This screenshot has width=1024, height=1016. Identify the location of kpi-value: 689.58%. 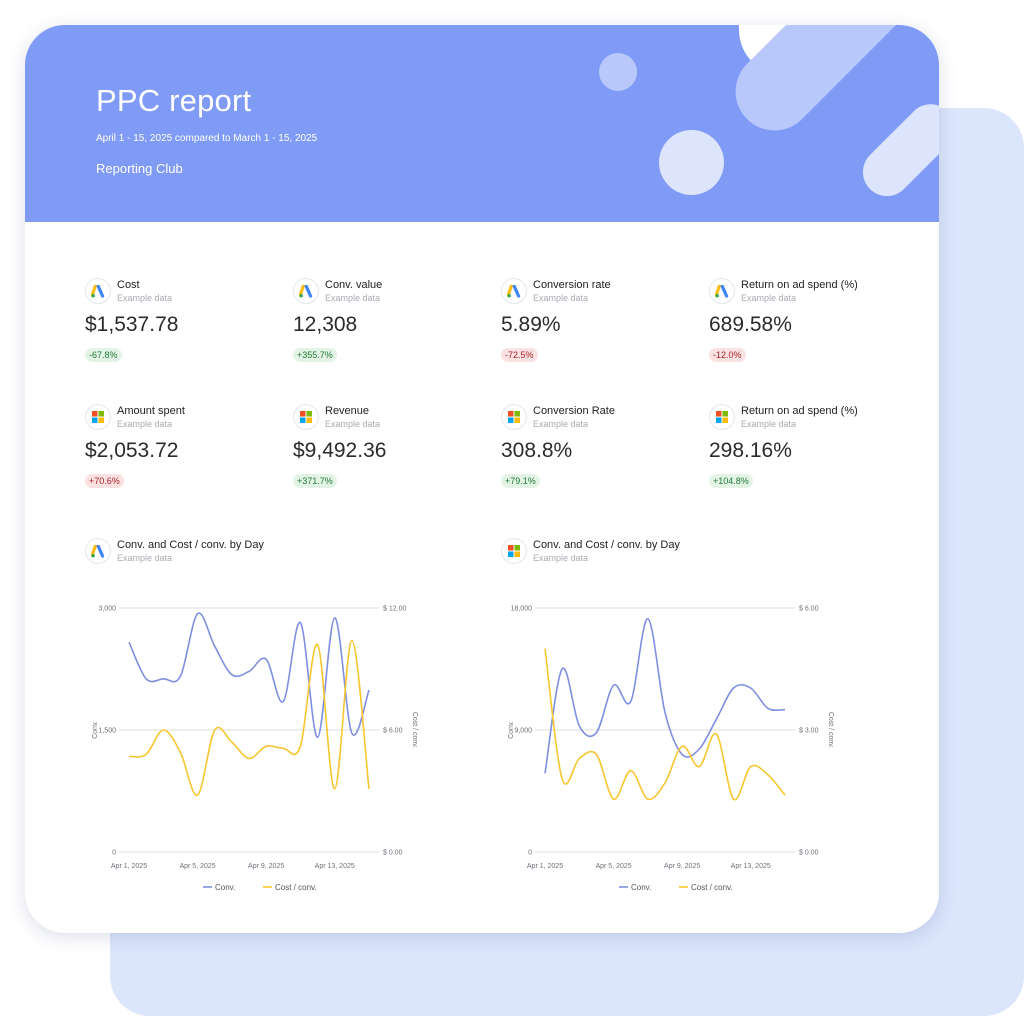
(750, 324).